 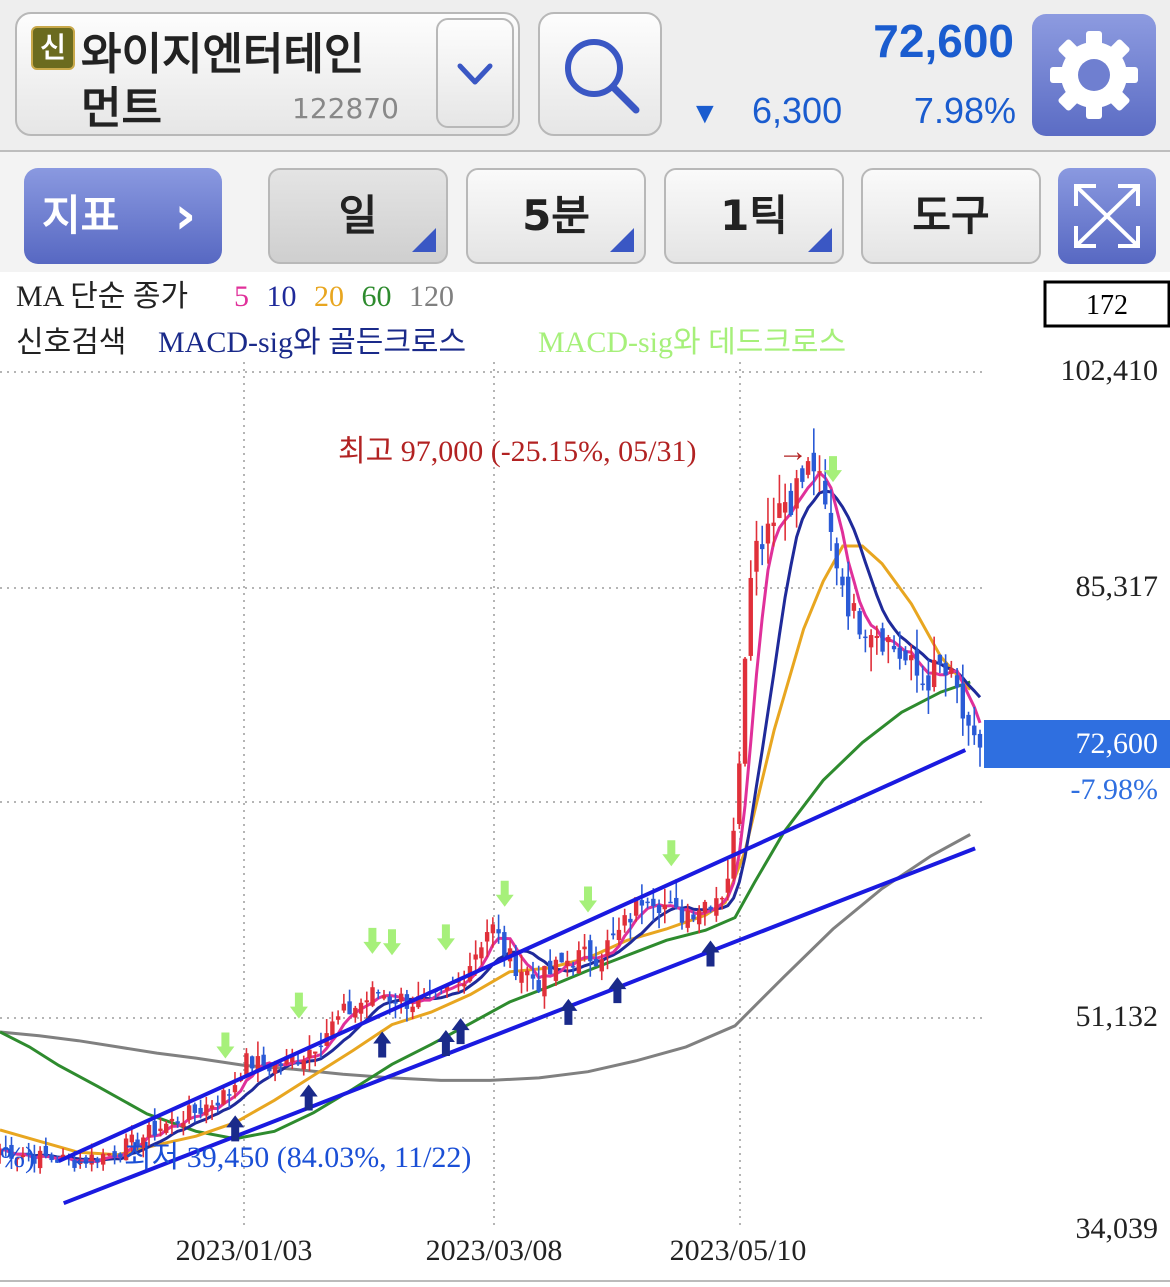 What do you see at coordinates (377, 296) in the screenshot?
I see `legend-ma60: 60` at bounding box center [377, 296].